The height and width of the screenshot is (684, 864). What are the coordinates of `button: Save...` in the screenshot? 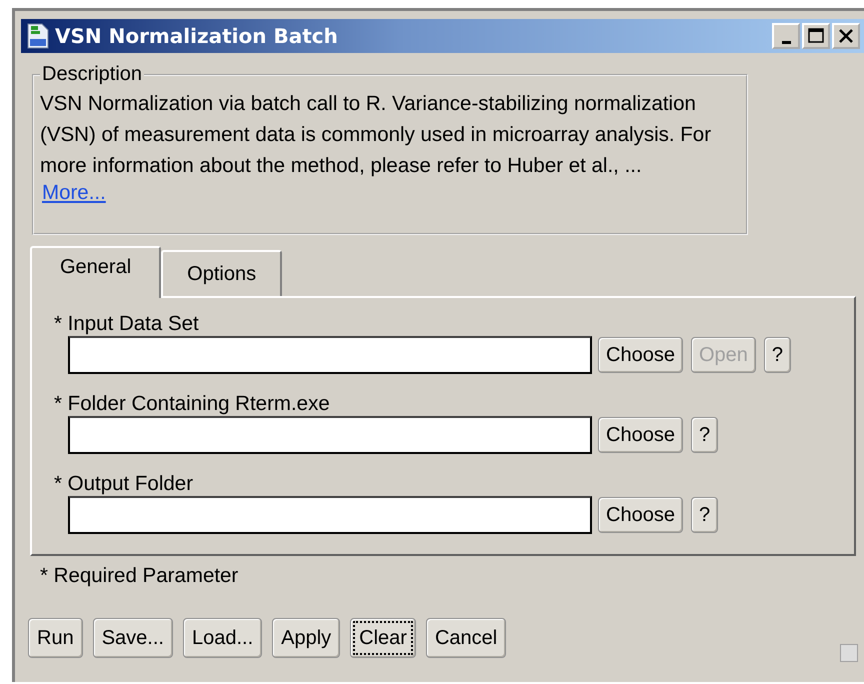 It's located at (132, 638).